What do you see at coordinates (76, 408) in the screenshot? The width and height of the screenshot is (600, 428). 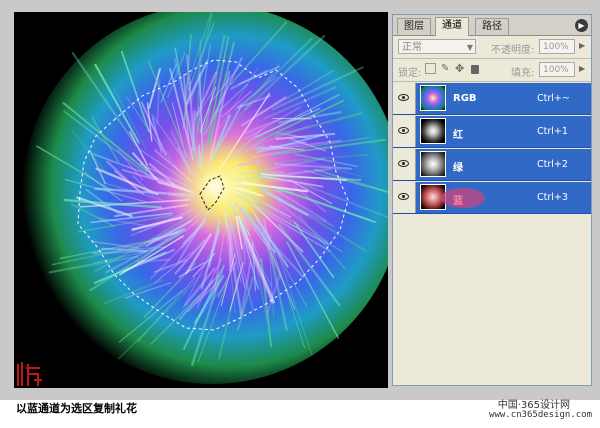 I see `tutorial-caption: 以蓝通道为选区复制礼花` at bounding box center [76, 408].